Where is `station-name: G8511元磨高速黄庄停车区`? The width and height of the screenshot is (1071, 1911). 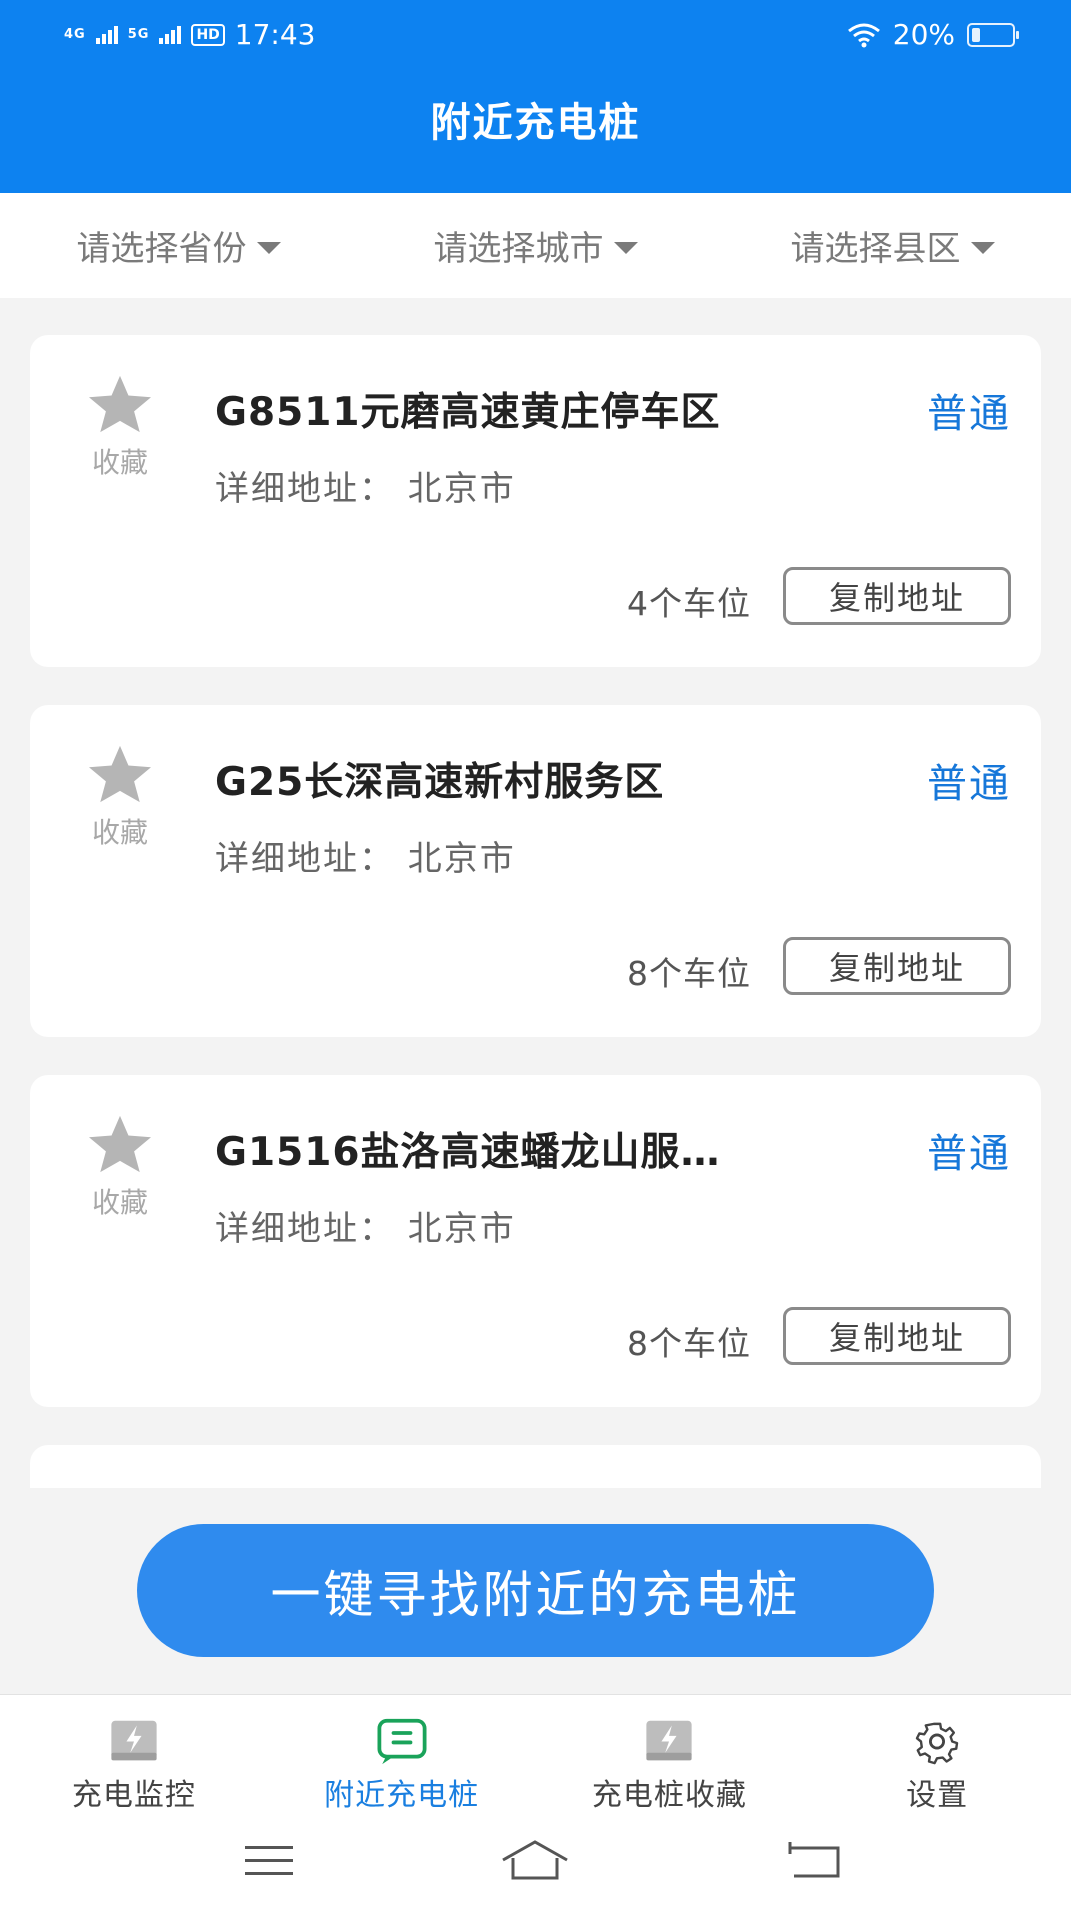
station-name: G8511元磨高速黄庄停车区 is located at coordinates (468, 412).